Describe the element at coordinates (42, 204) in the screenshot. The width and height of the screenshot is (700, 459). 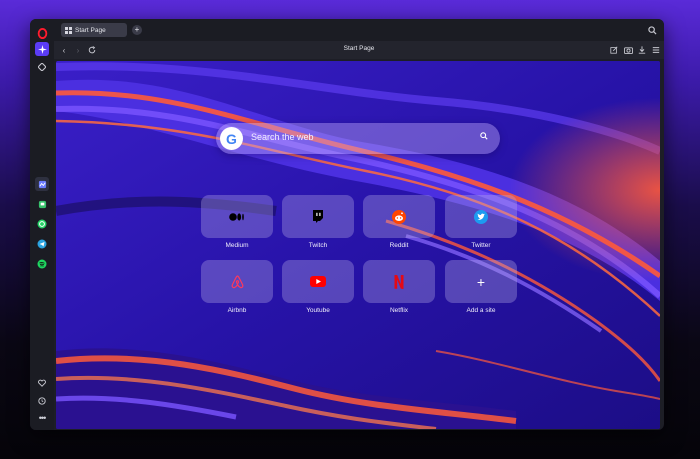
I see `messenger-app-icon` at that location.